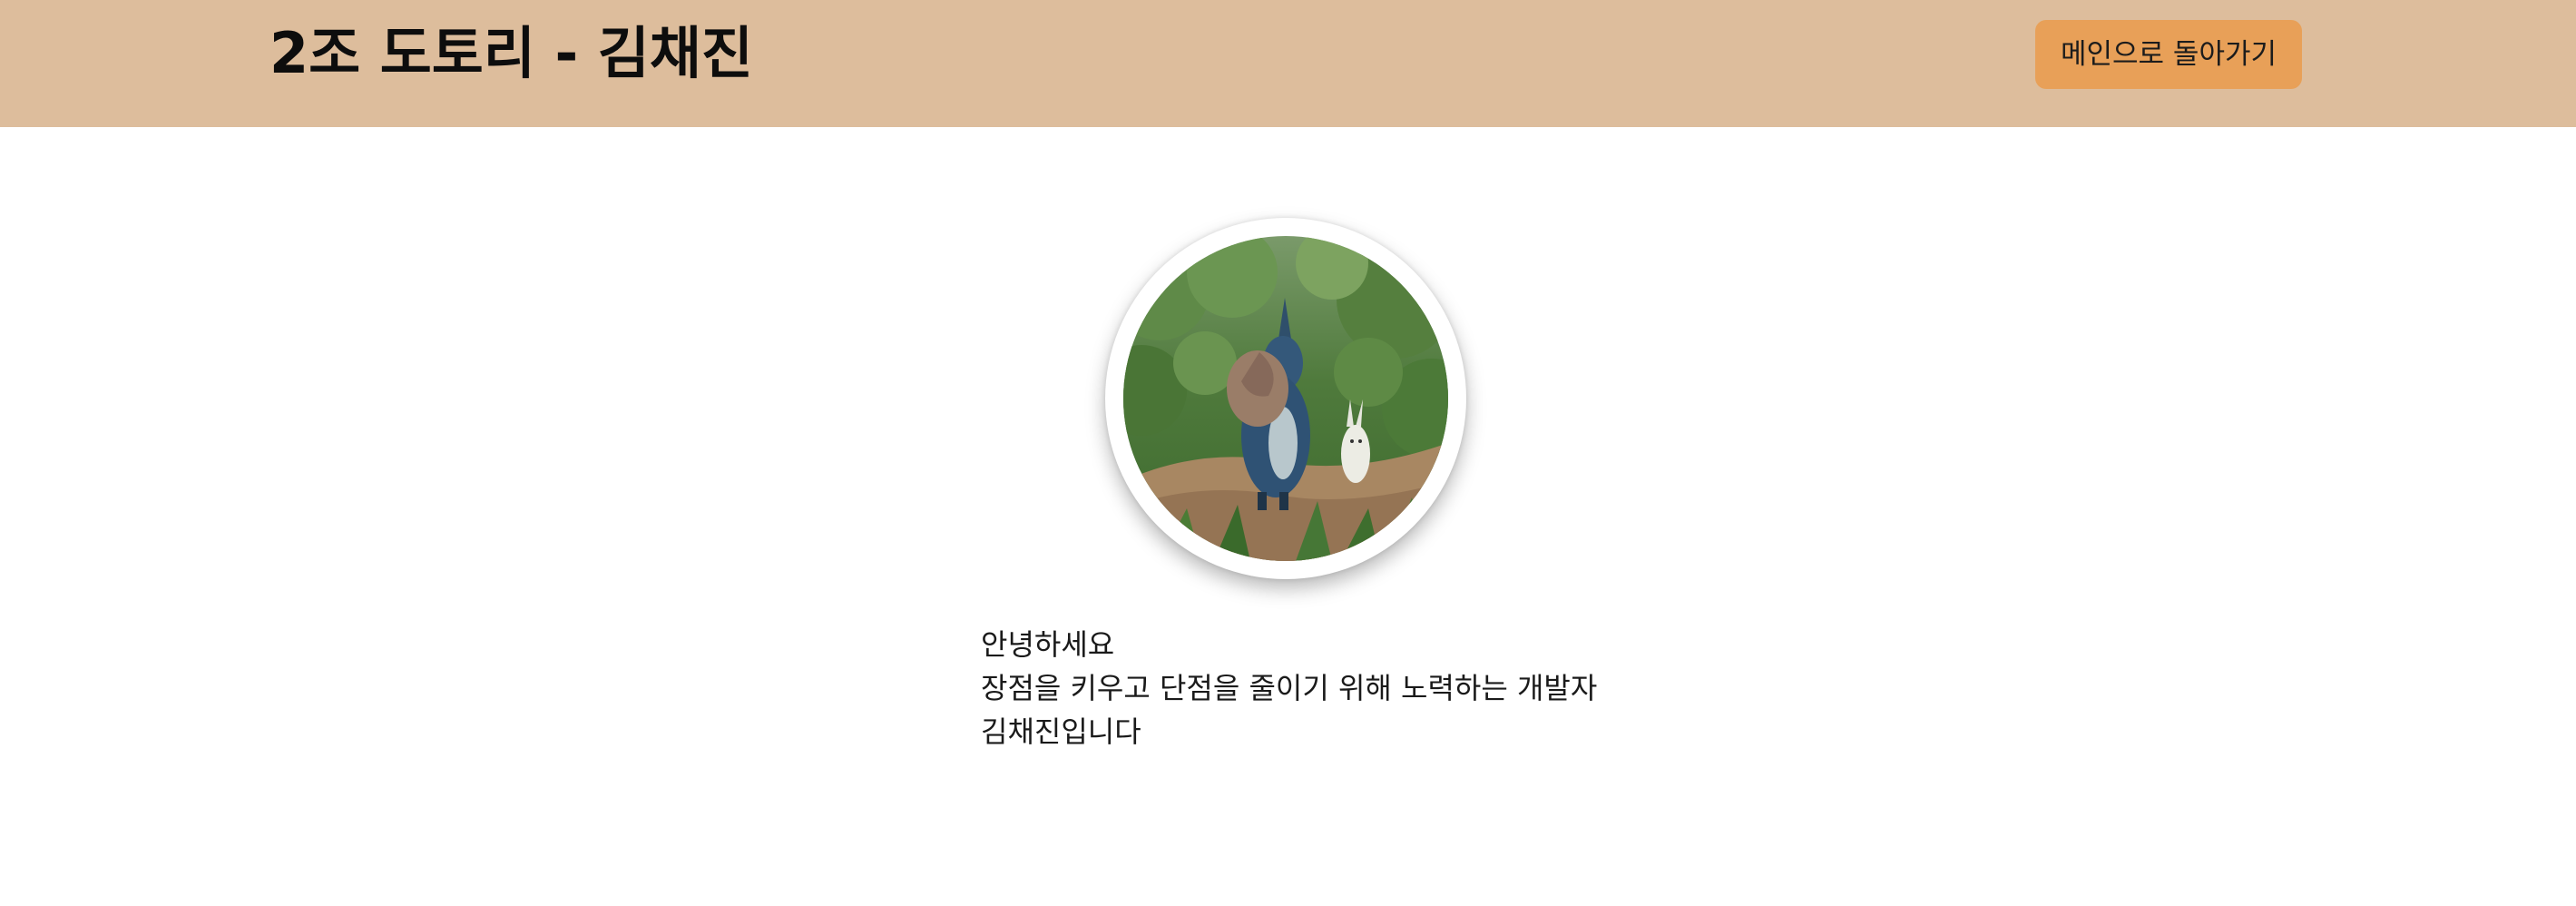 The image size is (2576, 906). I want to click on page-title: 2조 도토리 - 김채진, so click(511, 53).